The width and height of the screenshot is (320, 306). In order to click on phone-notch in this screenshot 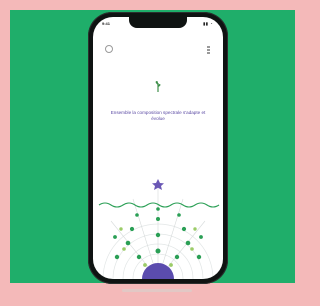, I will do `click(158, 22)`.